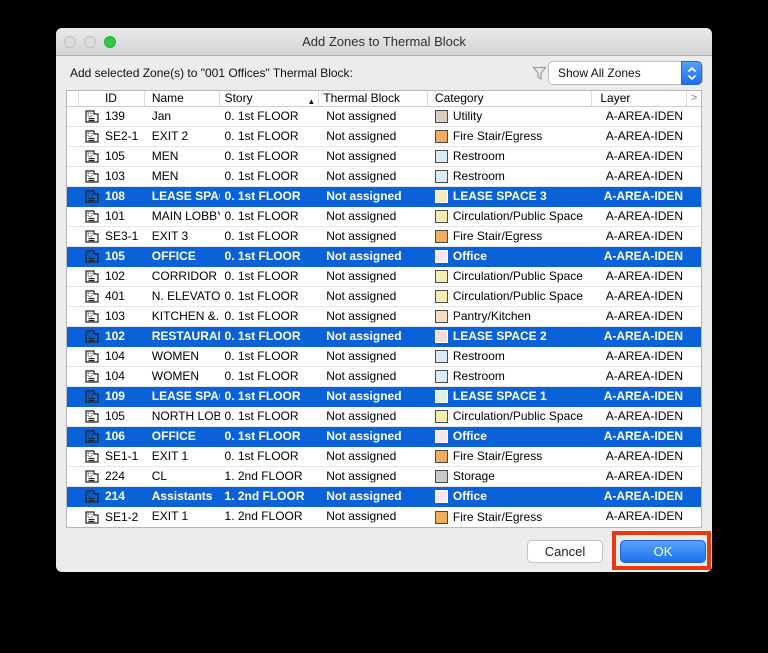  I want to click on zone-category: Storage, so click(473, 476).